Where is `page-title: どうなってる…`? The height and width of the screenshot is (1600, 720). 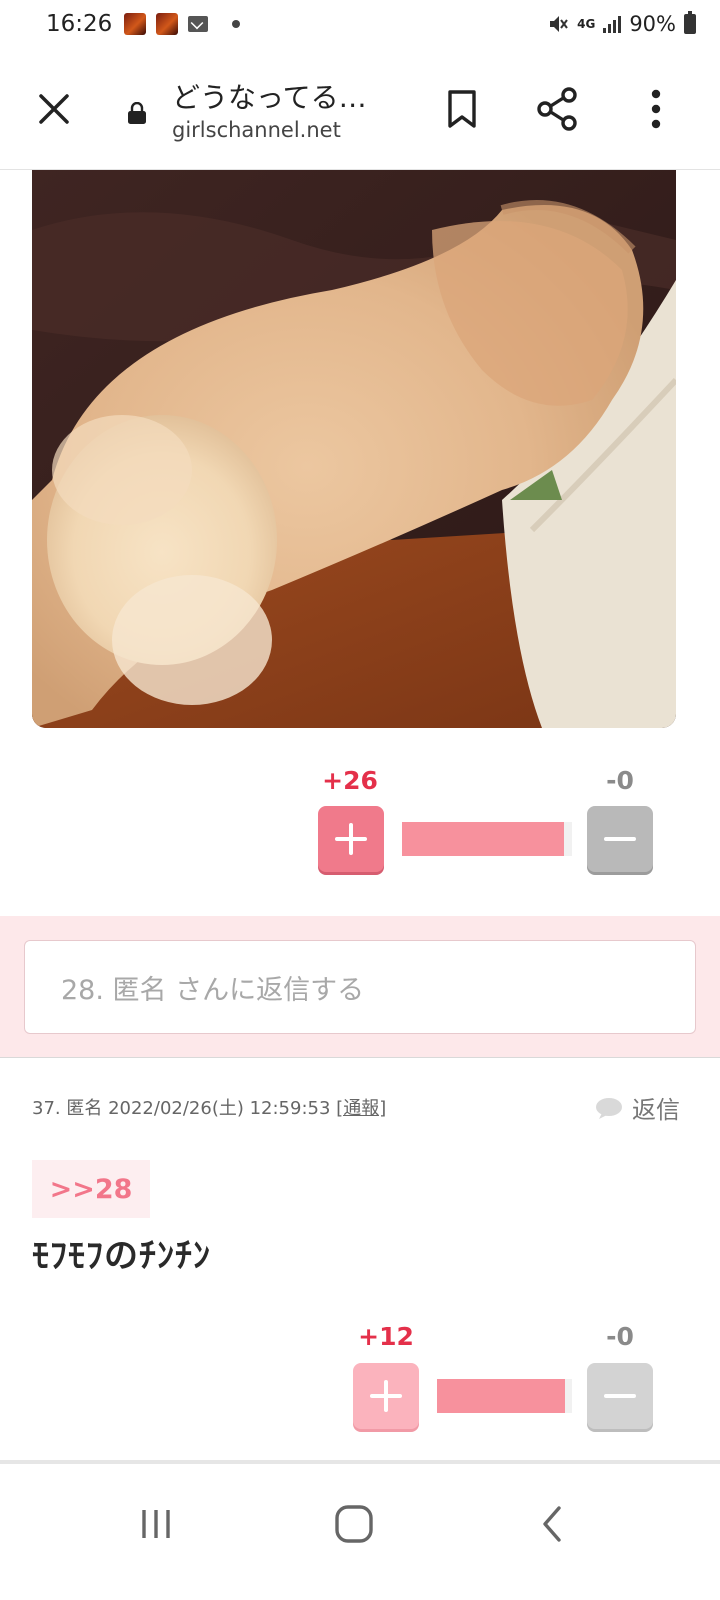 page-title: どうなってる… is located at coordinates (269, 96).